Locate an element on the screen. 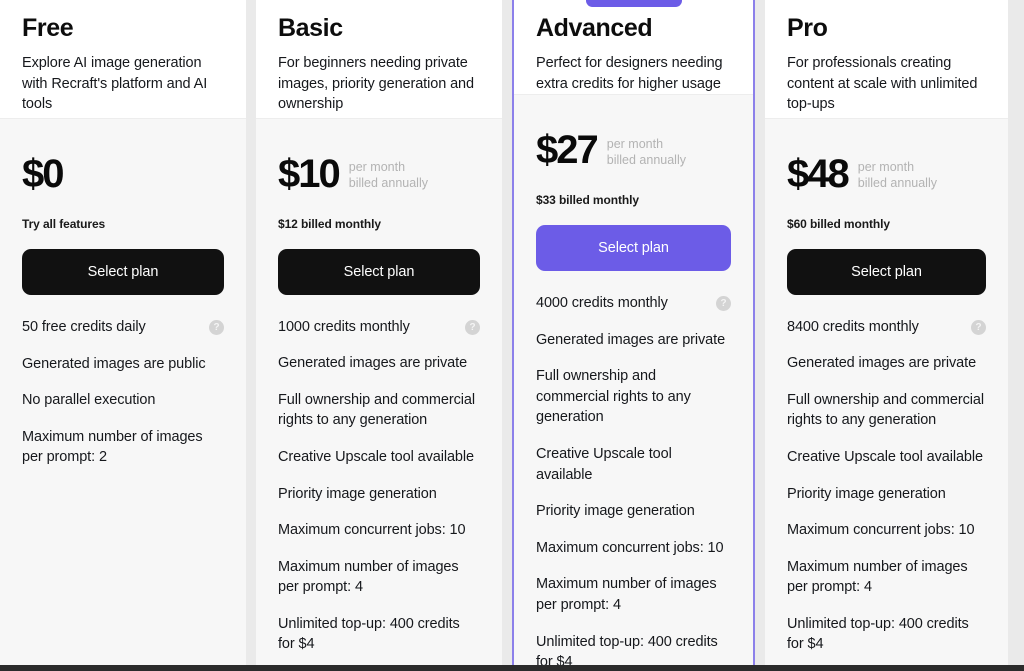 The height and width of the screenshot is (671, 1024). feature-item: Generated images are public is located at coordinates (123, 364).